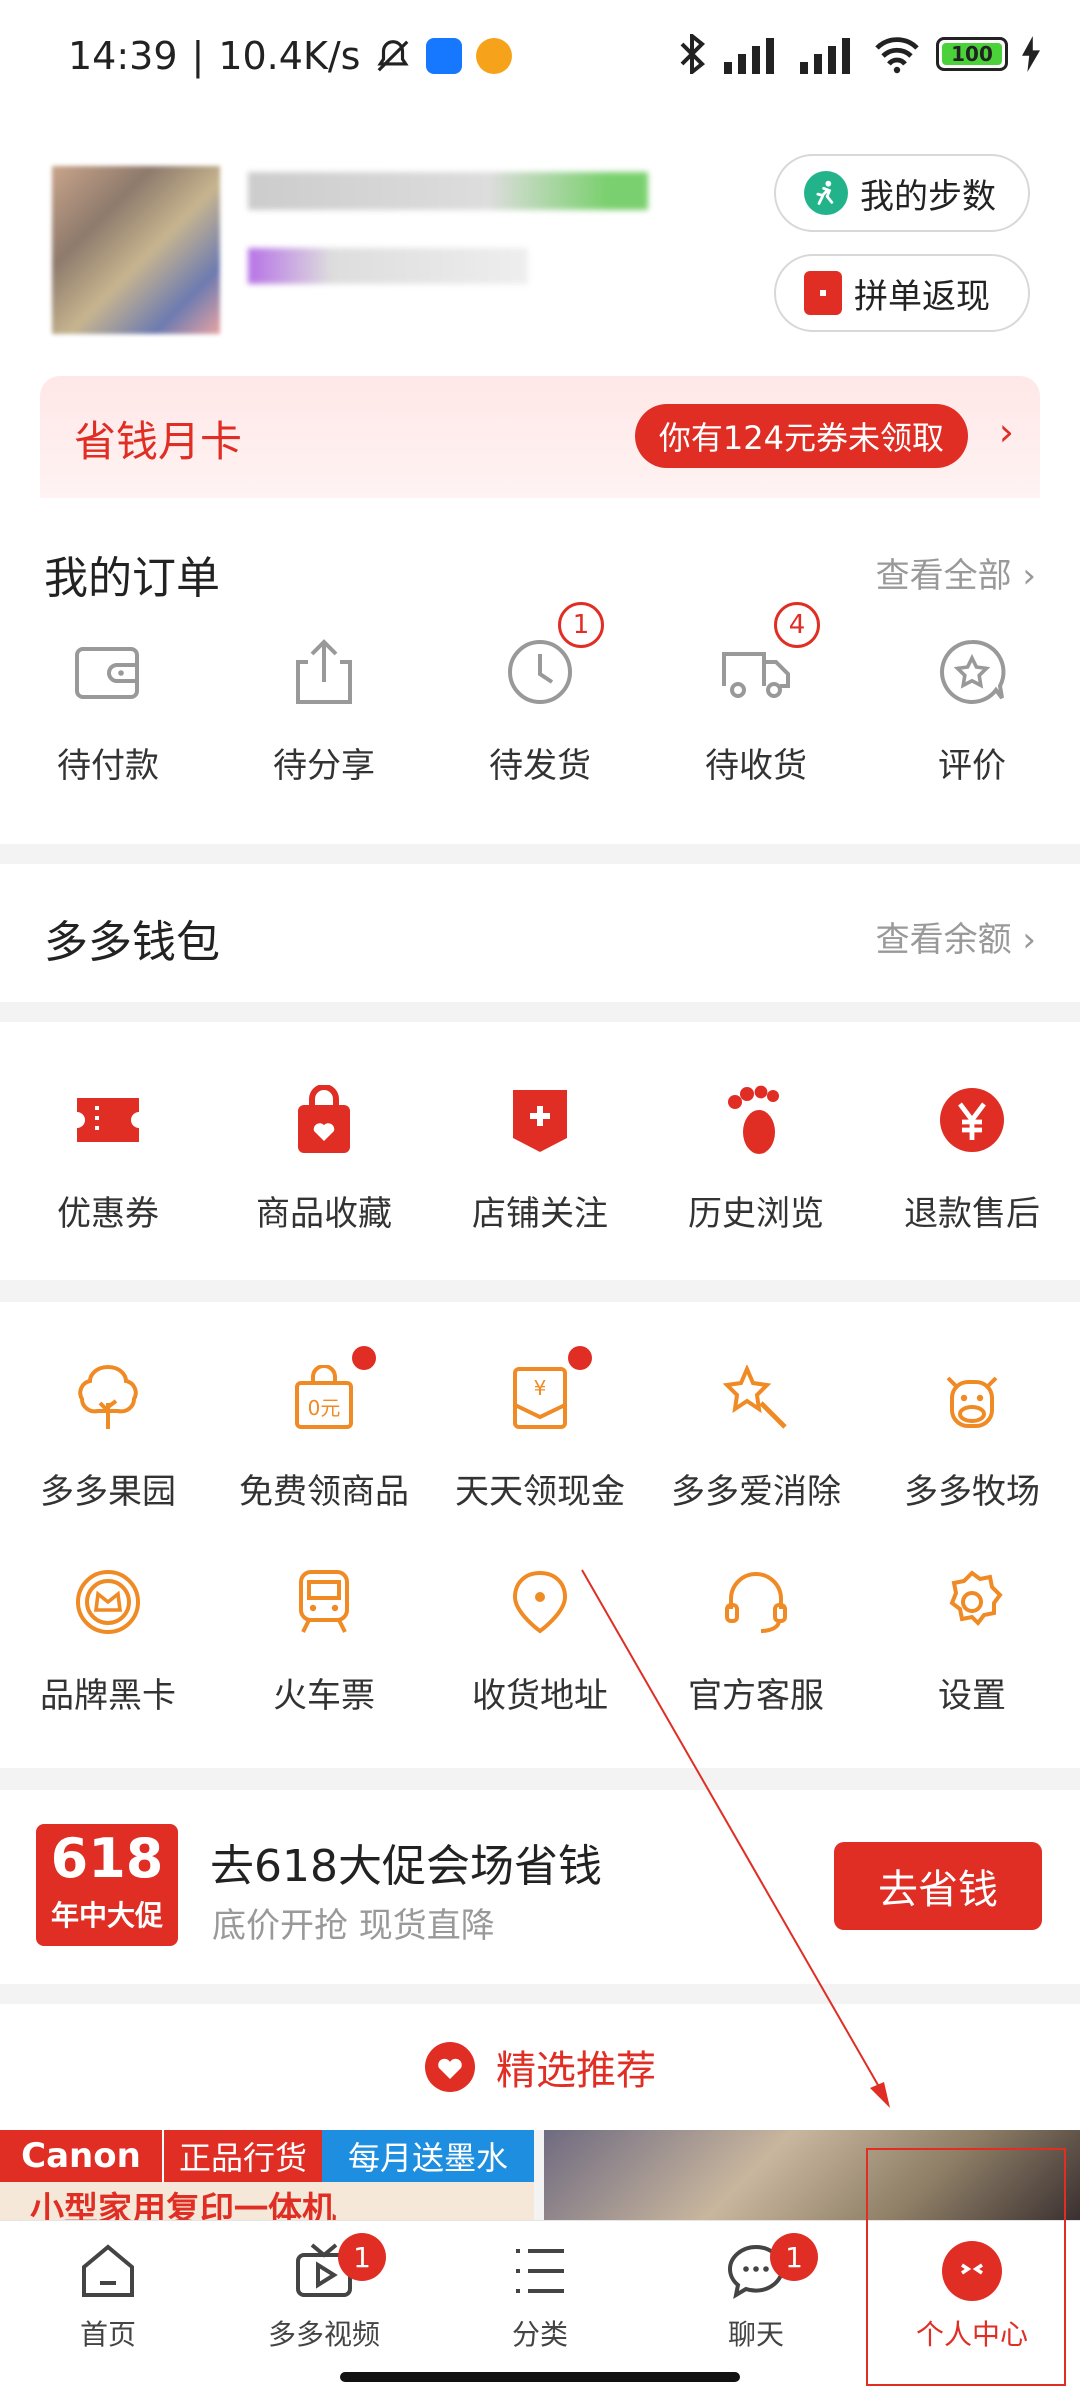 The width and height of the screenshot is (1080, 2400). What do you see at coordinates (966, 2267) in the screenshot?
I see `highlight-box` at bounding box center [966, 2267].